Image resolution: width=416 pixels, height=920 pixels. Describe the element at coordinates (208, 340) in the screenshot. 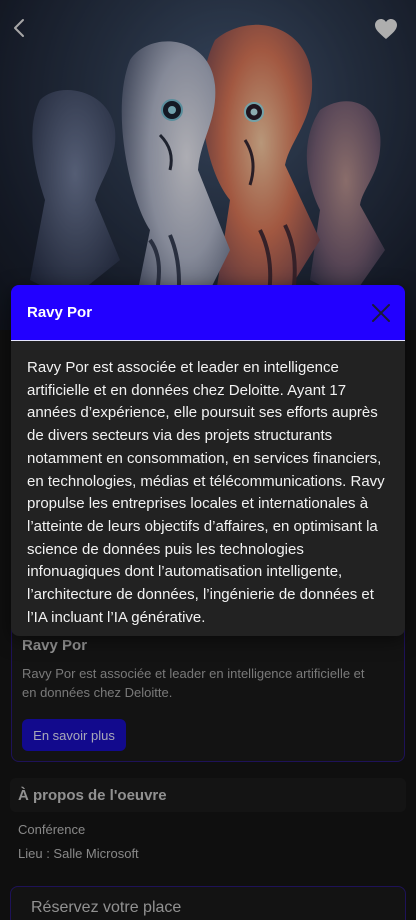

I see `modal-divider` at that location.